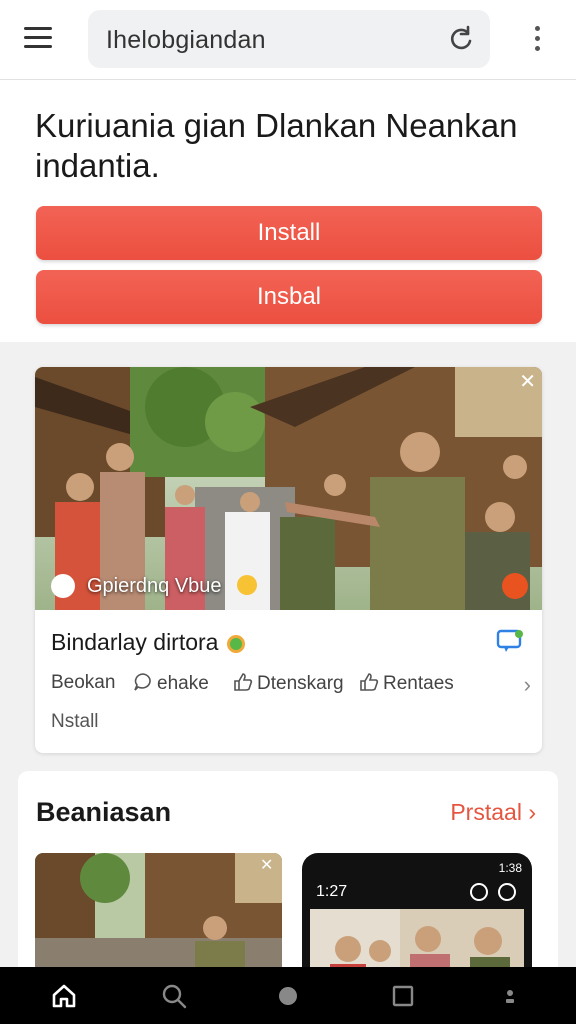 The width and height of the screenshot is (576, 1024). Describe the element at coordinates (174, 996) in the screenshot. I see `search-icon` at that location.